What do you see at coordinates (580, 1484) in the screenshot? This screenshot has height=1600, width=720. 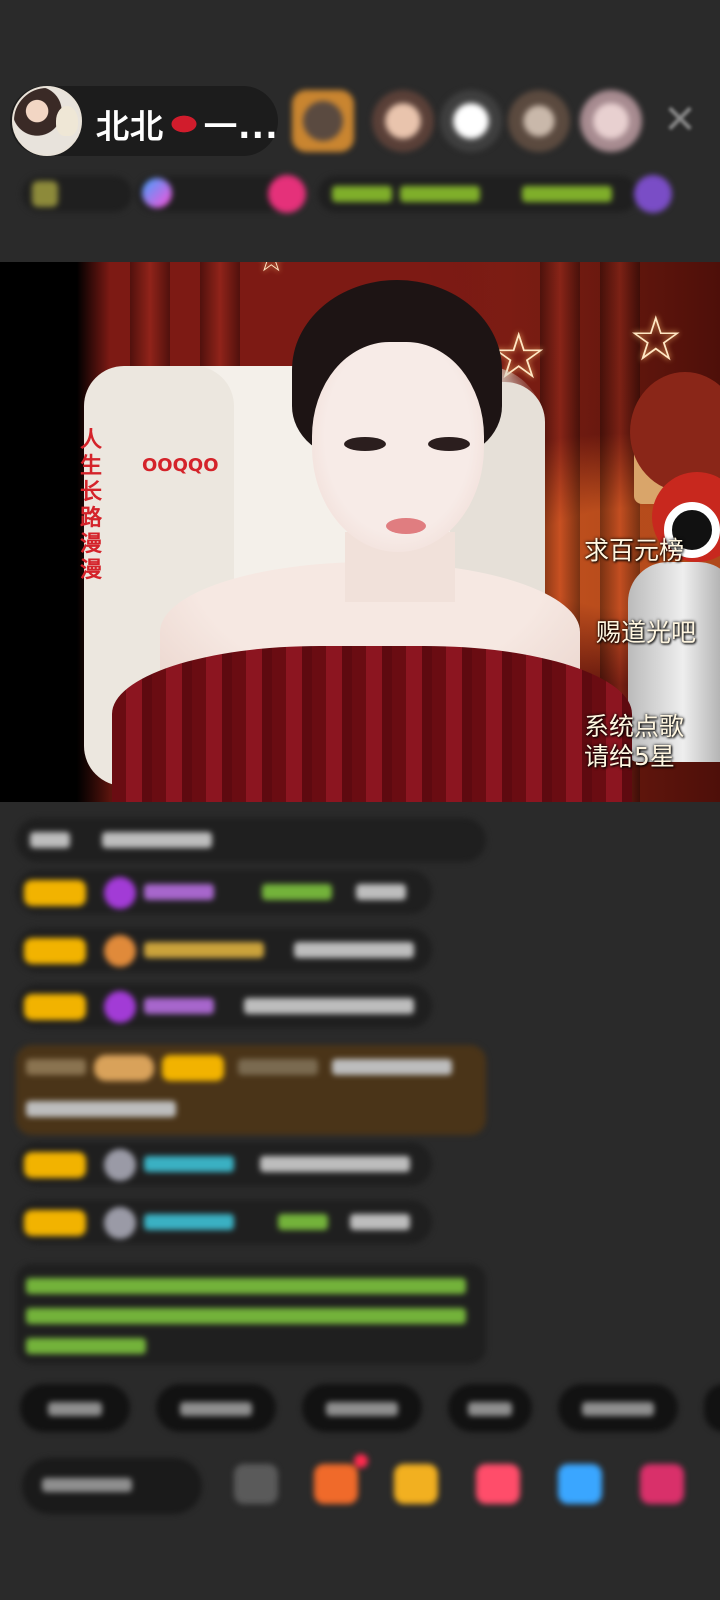 I see `game-icon` at bounding box center [580, 1484].